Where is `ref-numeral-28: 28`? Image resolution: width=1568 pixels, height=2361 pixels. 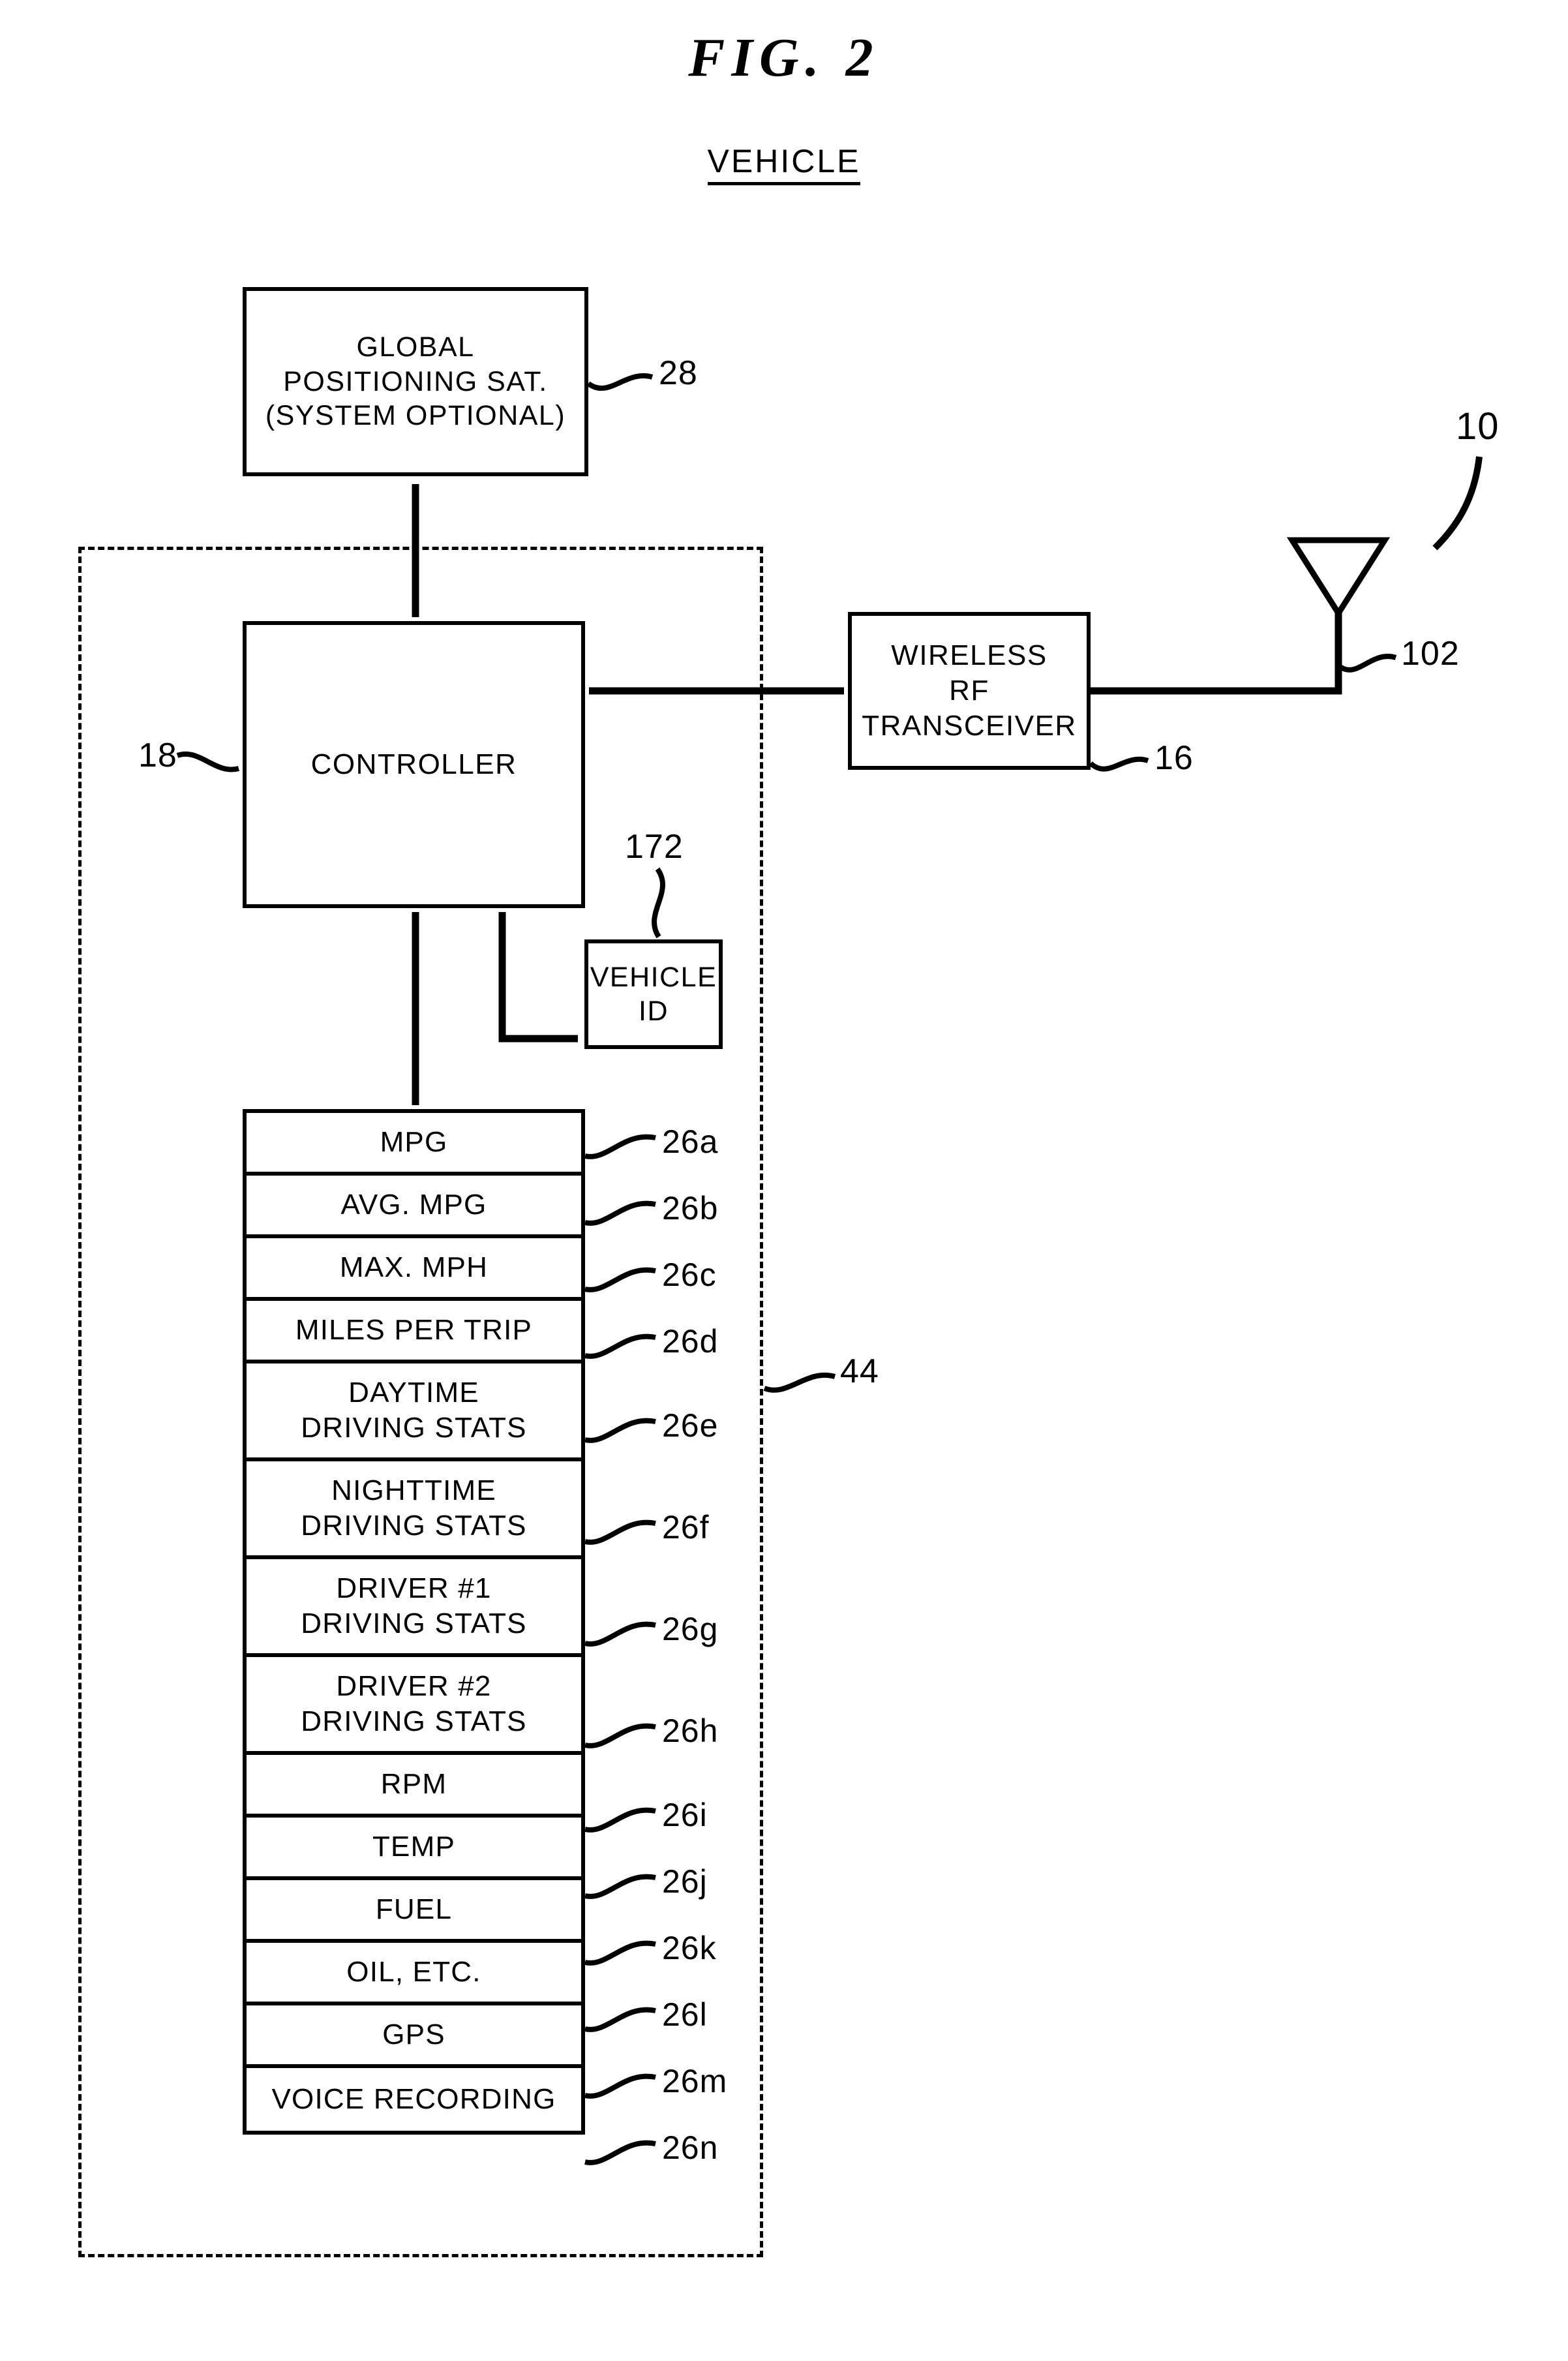 ref-numeral-28: 28 is located at coordinates (678, 373).